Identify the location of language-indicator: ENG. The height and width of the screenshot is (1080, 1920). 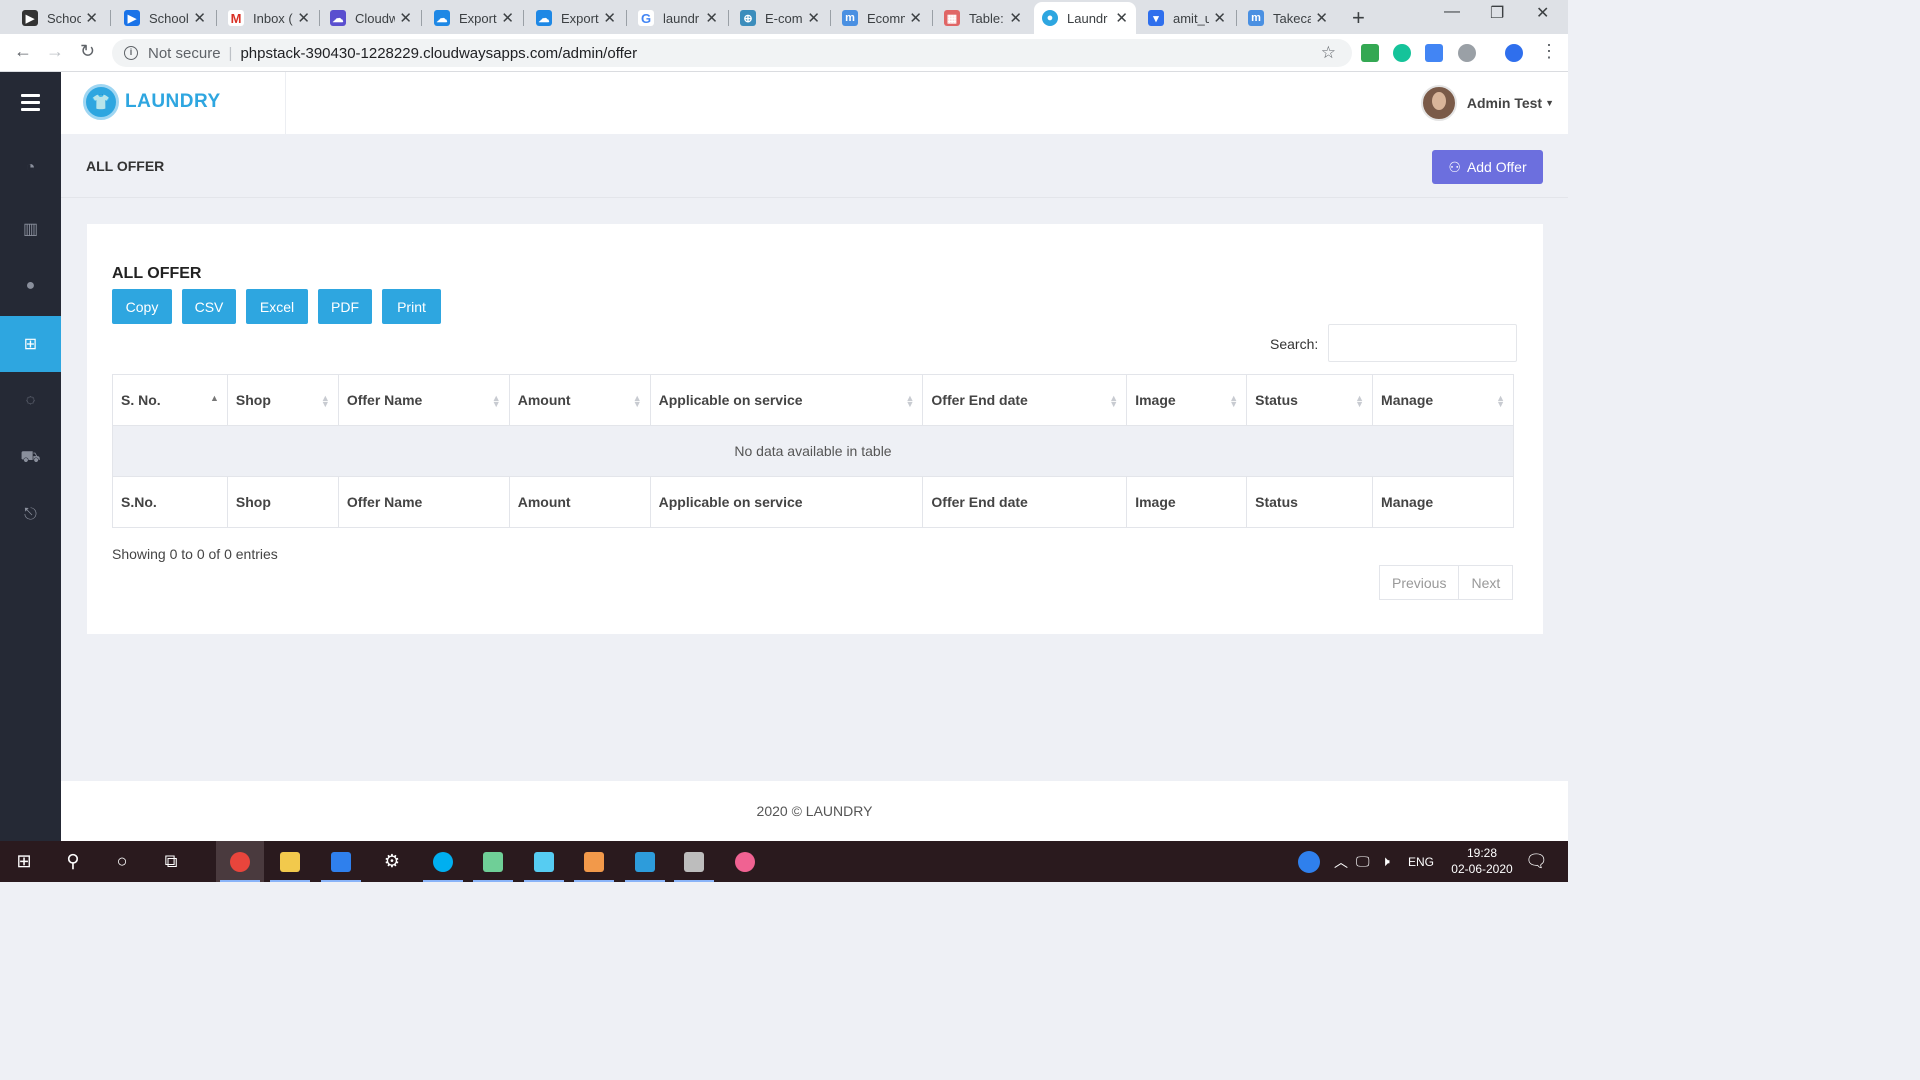
(1421, 861).